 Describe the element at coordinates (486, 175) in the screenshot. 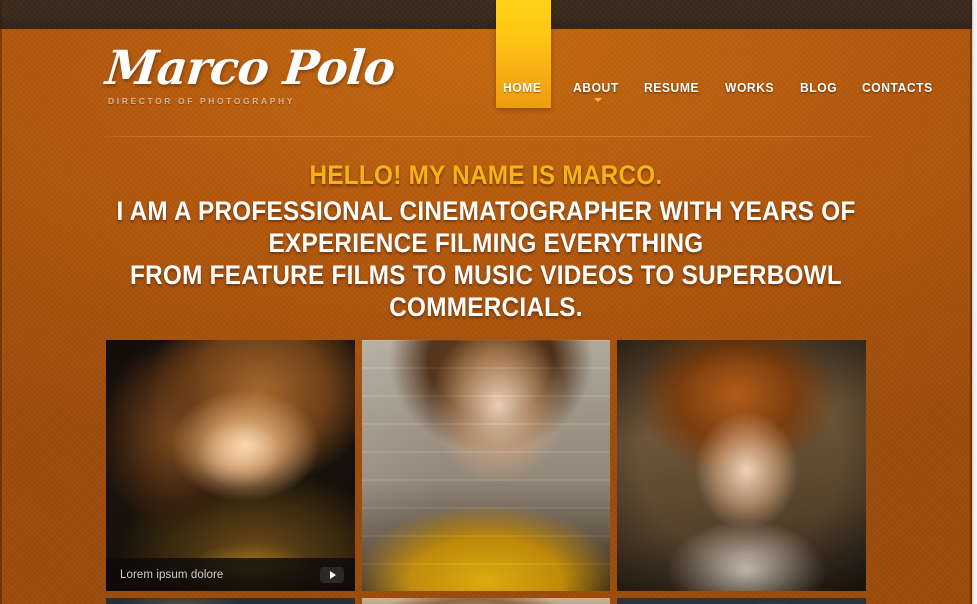

I see `hero-title: HELLO! MY NAME IS MARCO.` at that location.